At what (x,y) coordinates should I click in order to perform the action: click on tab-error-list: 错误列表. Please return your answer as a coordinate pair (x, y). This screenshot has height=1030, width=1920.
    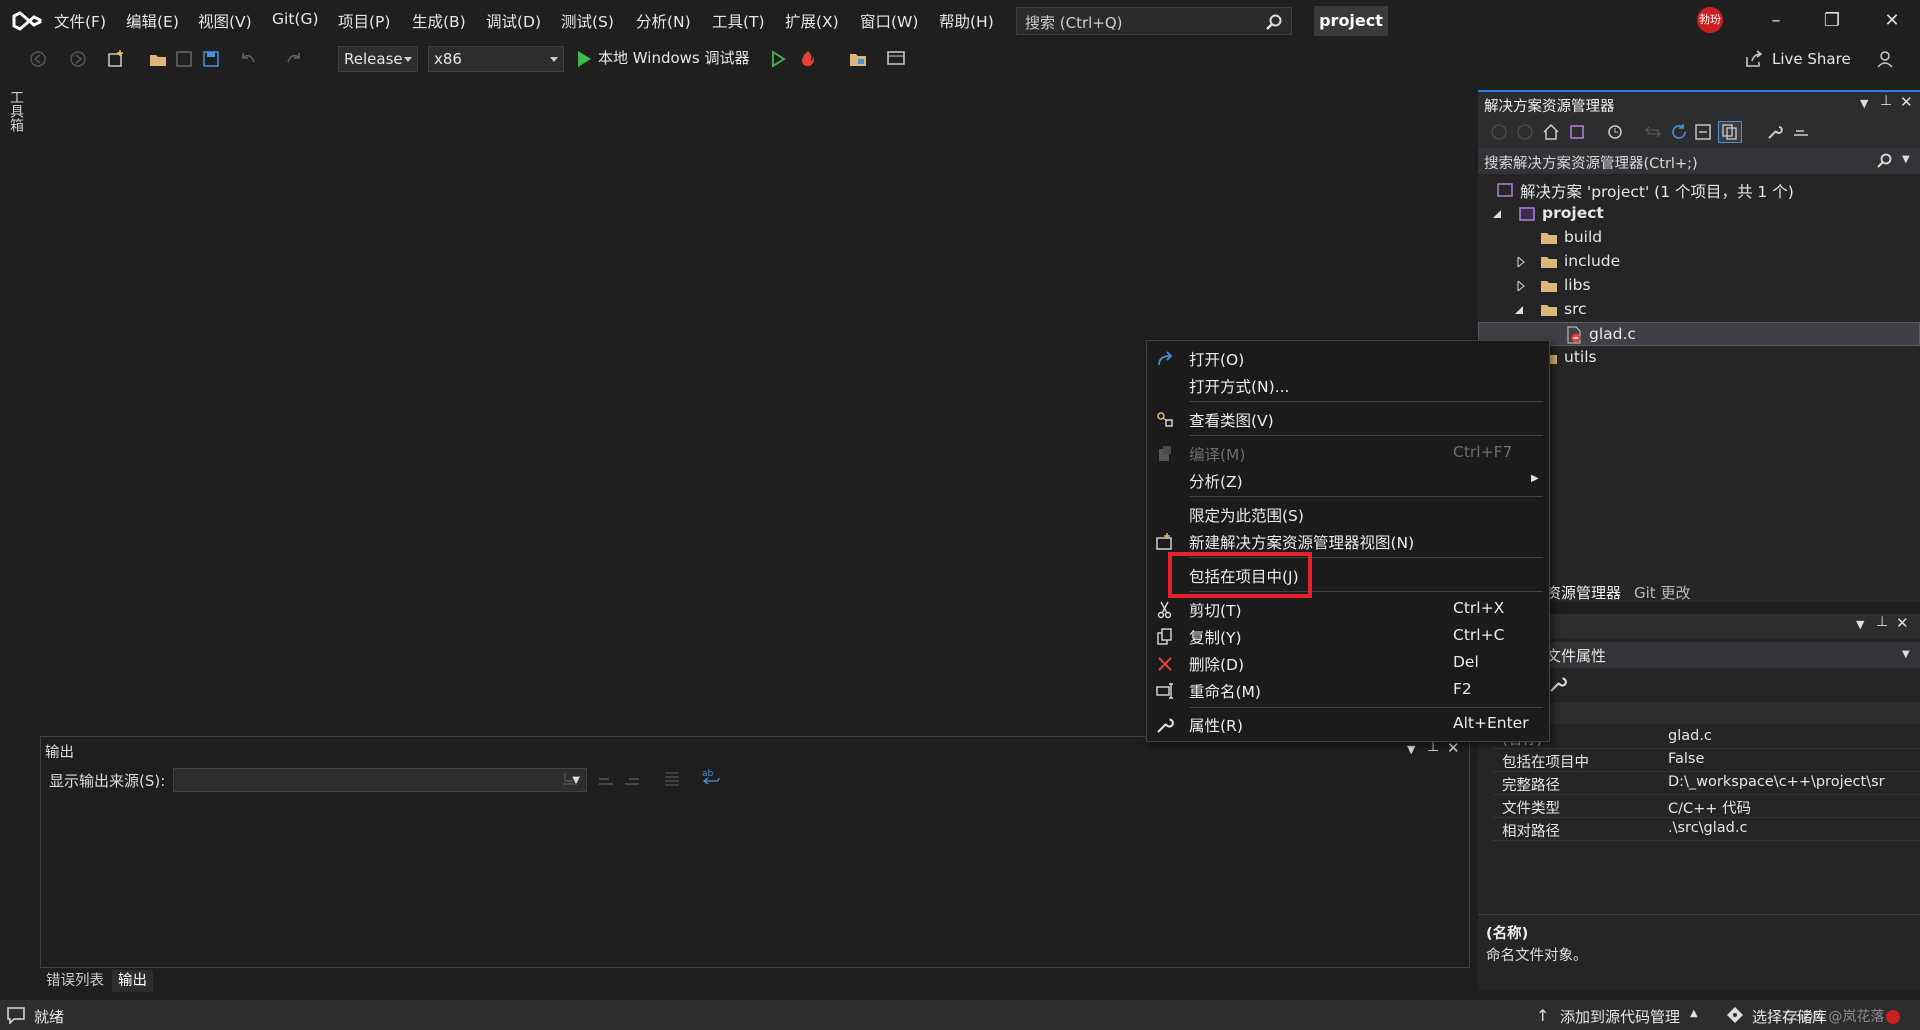
    Looking at the image, I should click on (75, 981).